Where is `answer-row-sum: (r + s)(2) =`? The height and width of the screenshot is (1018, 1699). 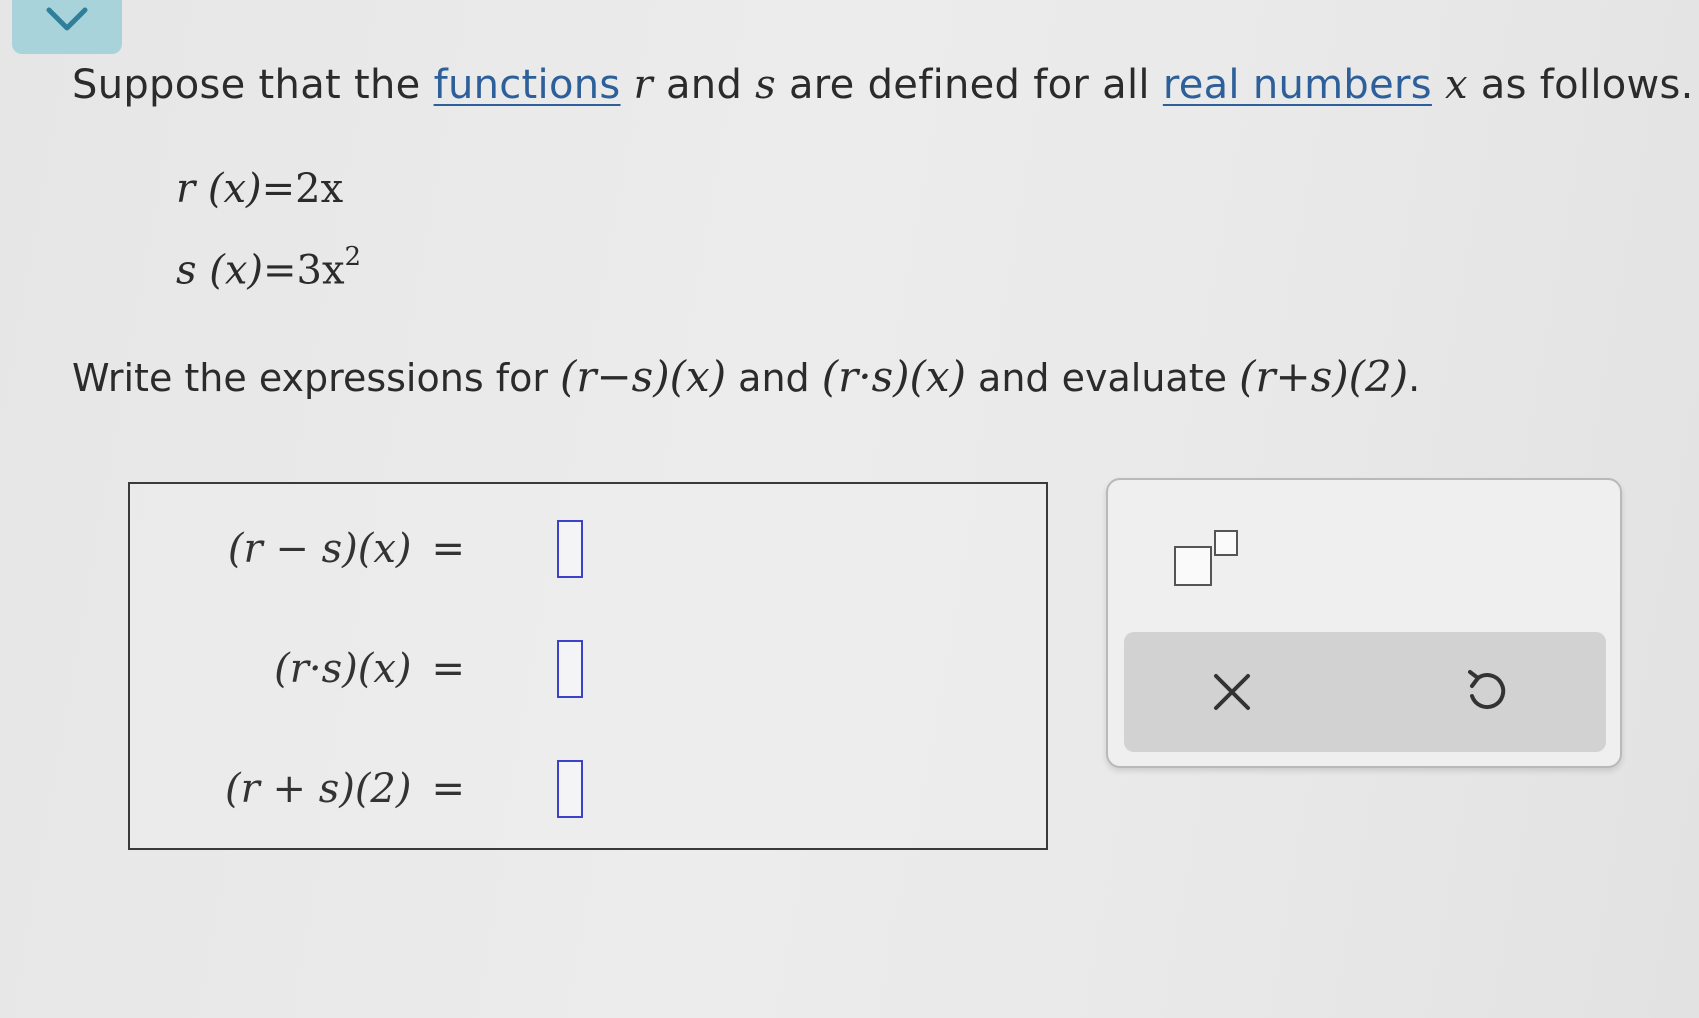 answer-row-sum: (r + s)(2) = is located at coordinates (404, 789).